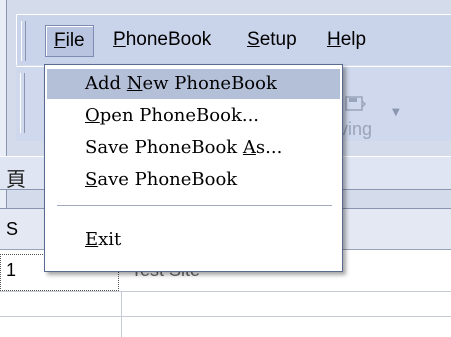  I want to click on menu-phonebook: PhoneBook, so click(162, 40).